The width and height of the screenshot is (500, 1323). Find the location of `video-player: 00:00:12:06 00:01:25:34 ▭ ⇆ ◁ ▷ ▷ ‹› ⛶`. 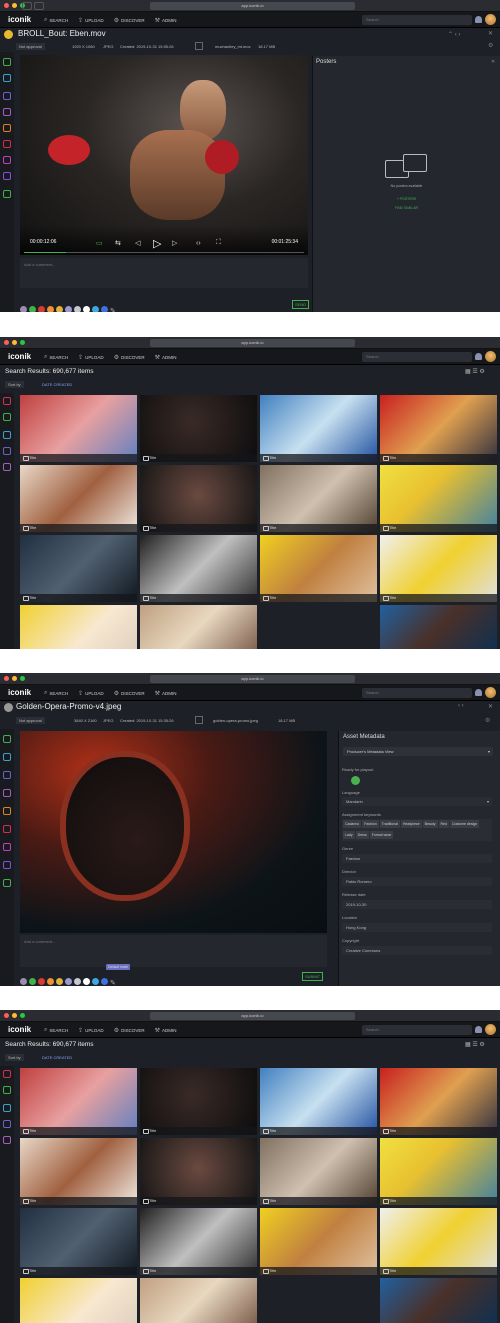

video-player: 00:00:12:06 00:01:25:34 ▭ ⇆ ◁ ▷ ▷ ‹› ⛶ is located at coordinates (164, 155).